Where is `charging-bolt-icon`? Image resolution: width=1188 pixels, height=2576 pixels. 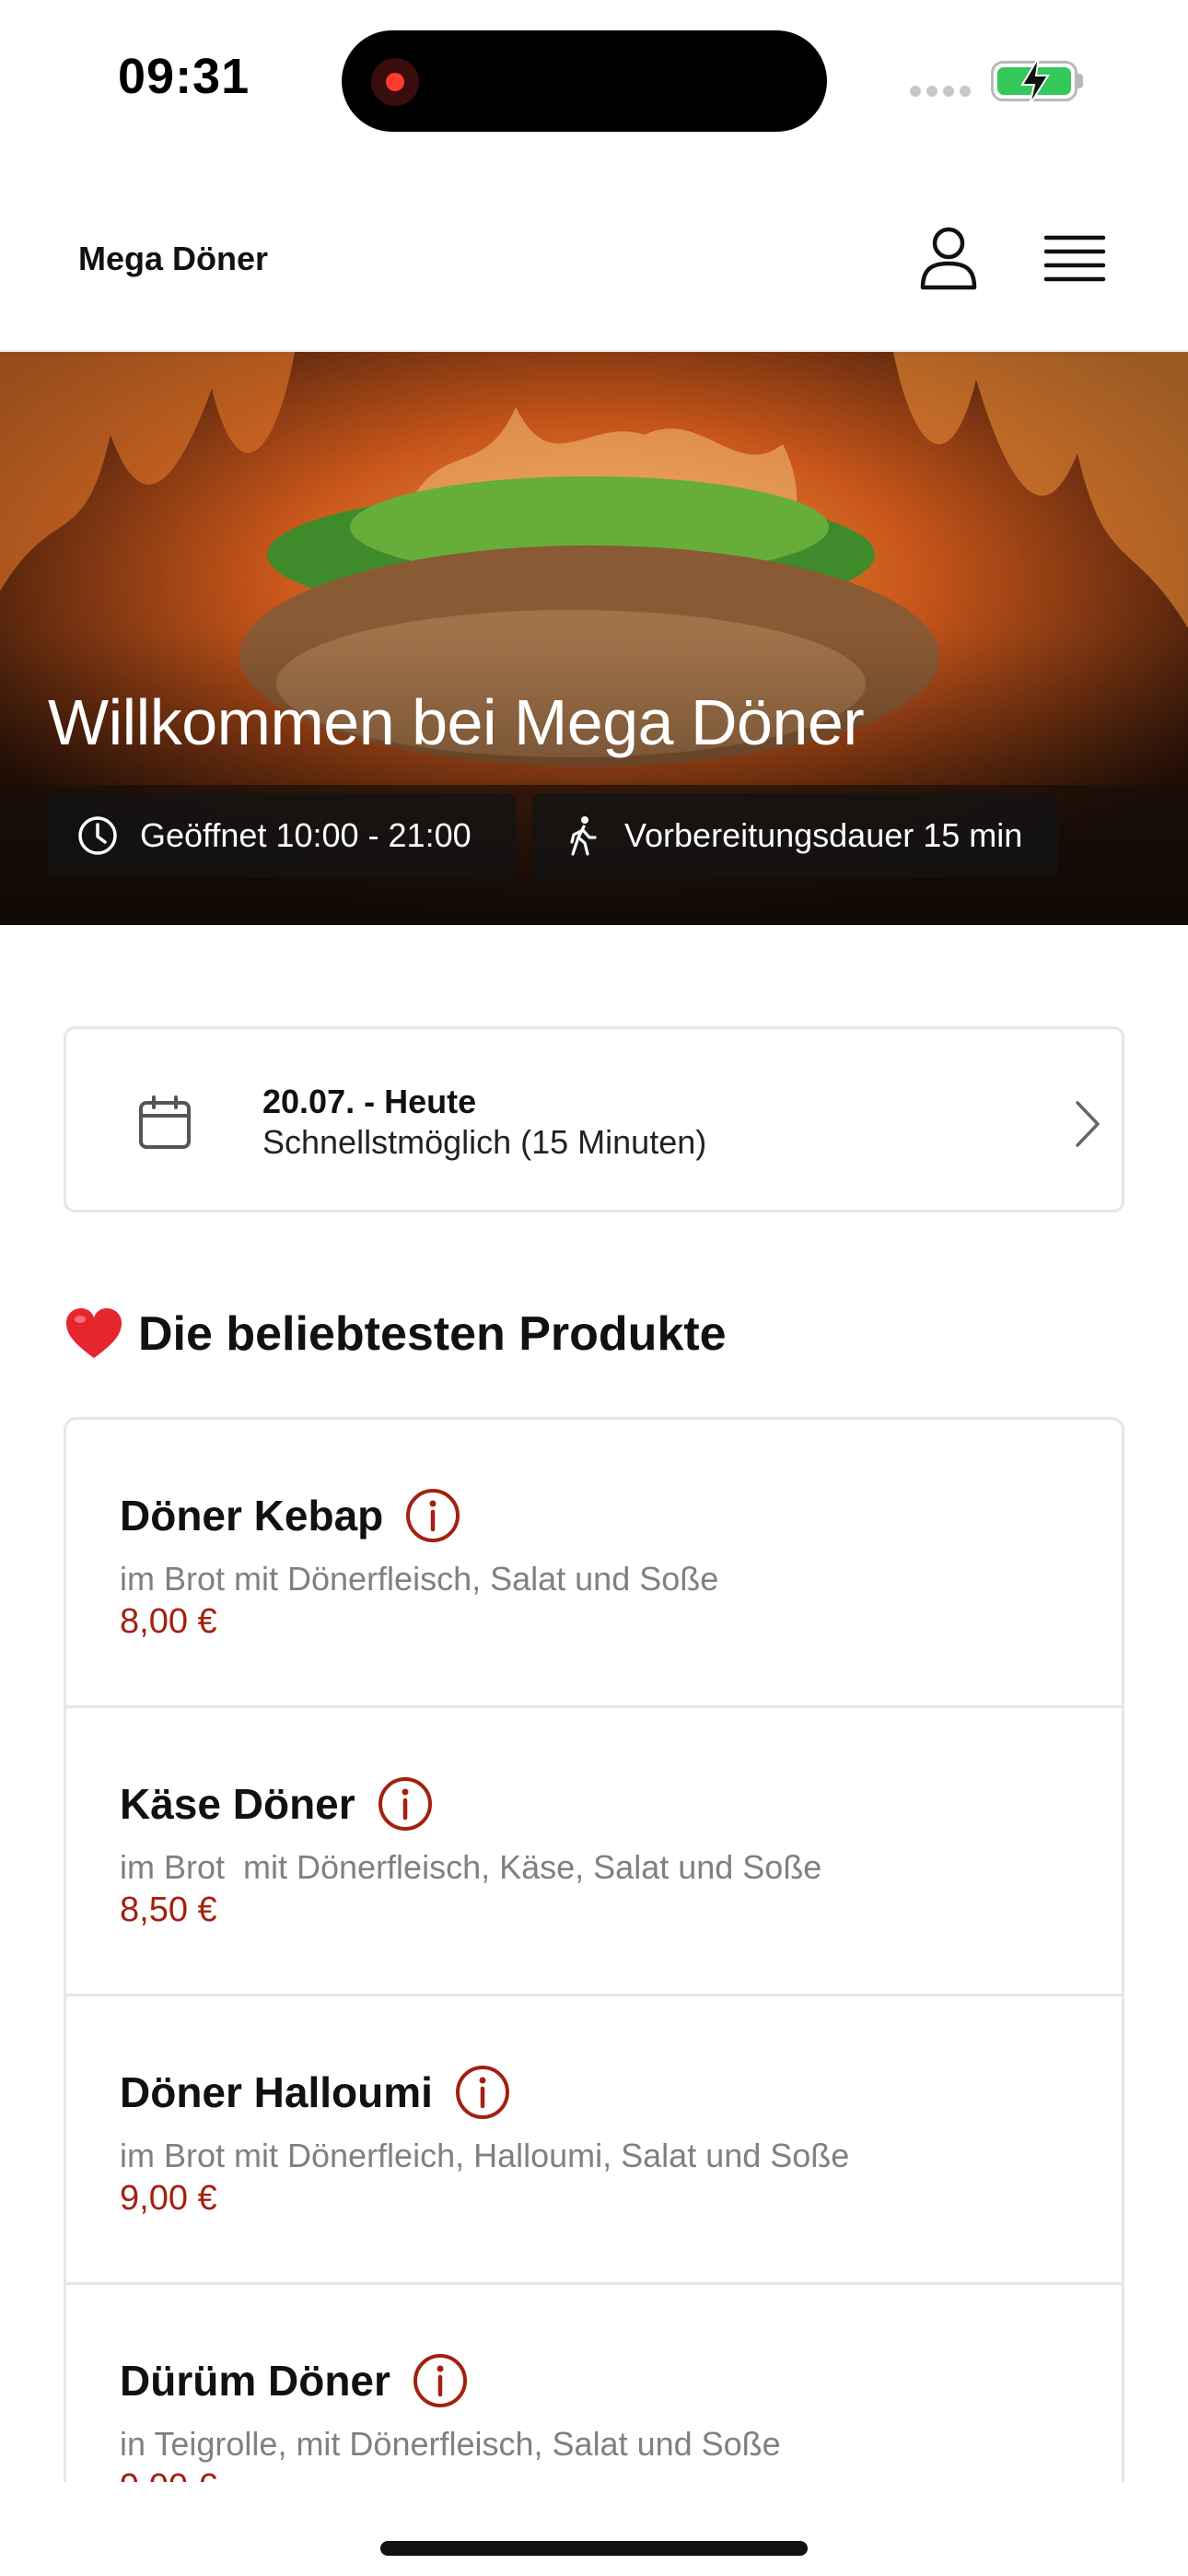 charging-bolt-icon is located at coordinates (1035, 81).